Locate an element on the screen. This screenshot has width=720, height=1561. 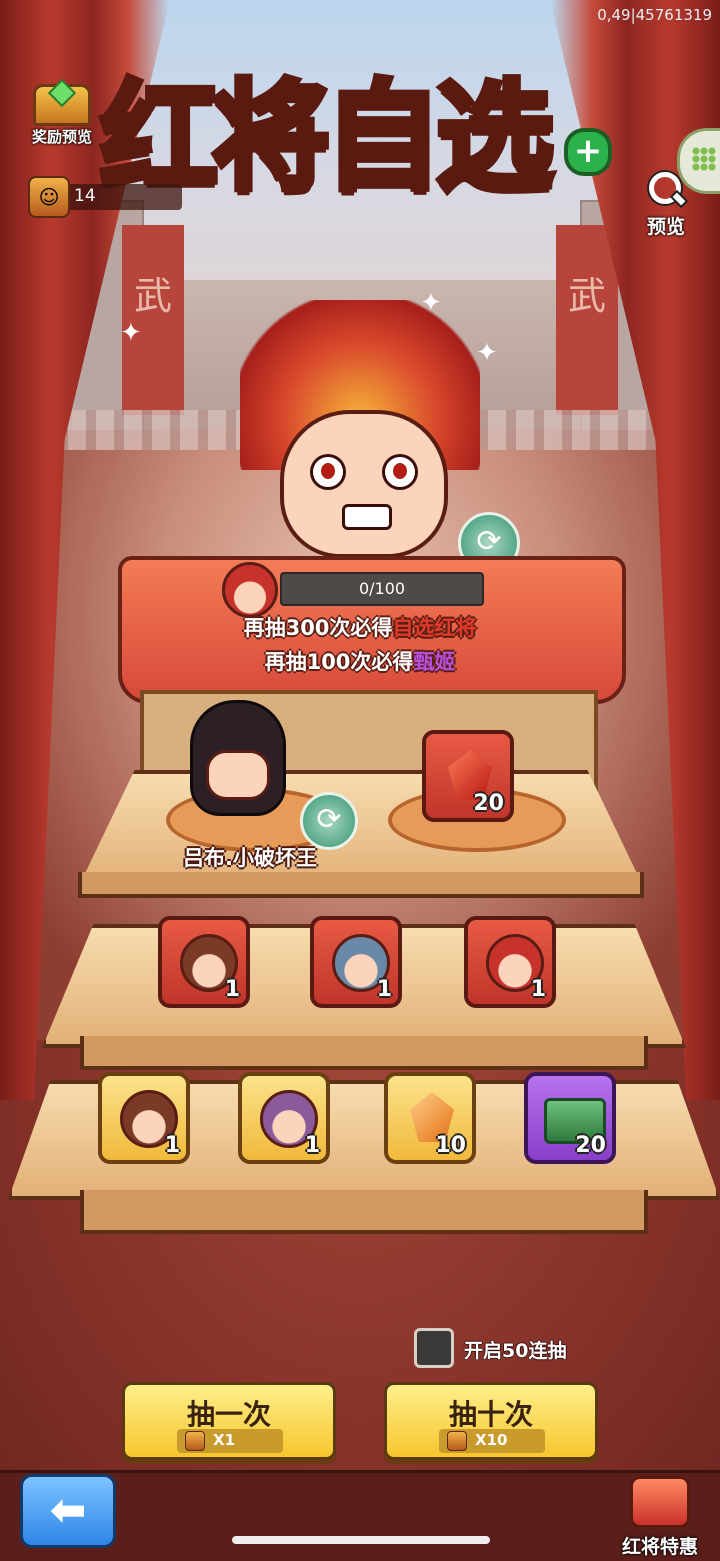
reward-slot: 10 is located at coordinates (430, 1118).